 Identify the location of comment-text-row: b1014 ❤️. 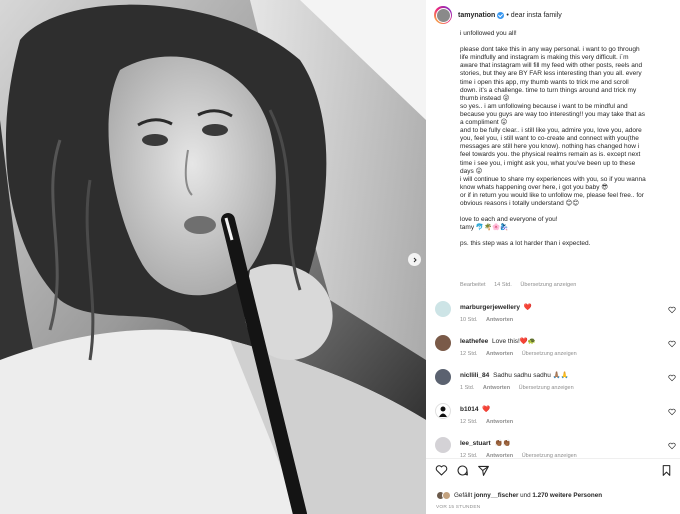
(560, 409).